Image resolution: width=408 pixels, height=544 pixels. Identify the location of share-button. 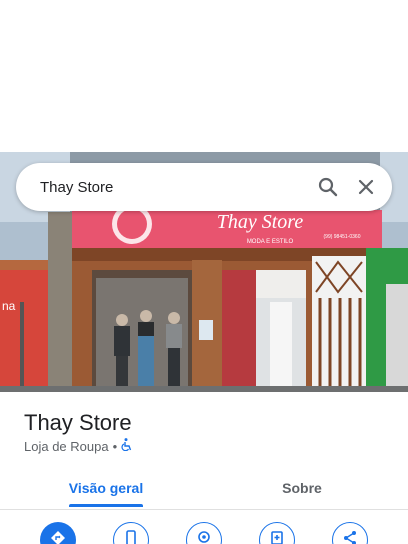
(350, 533).